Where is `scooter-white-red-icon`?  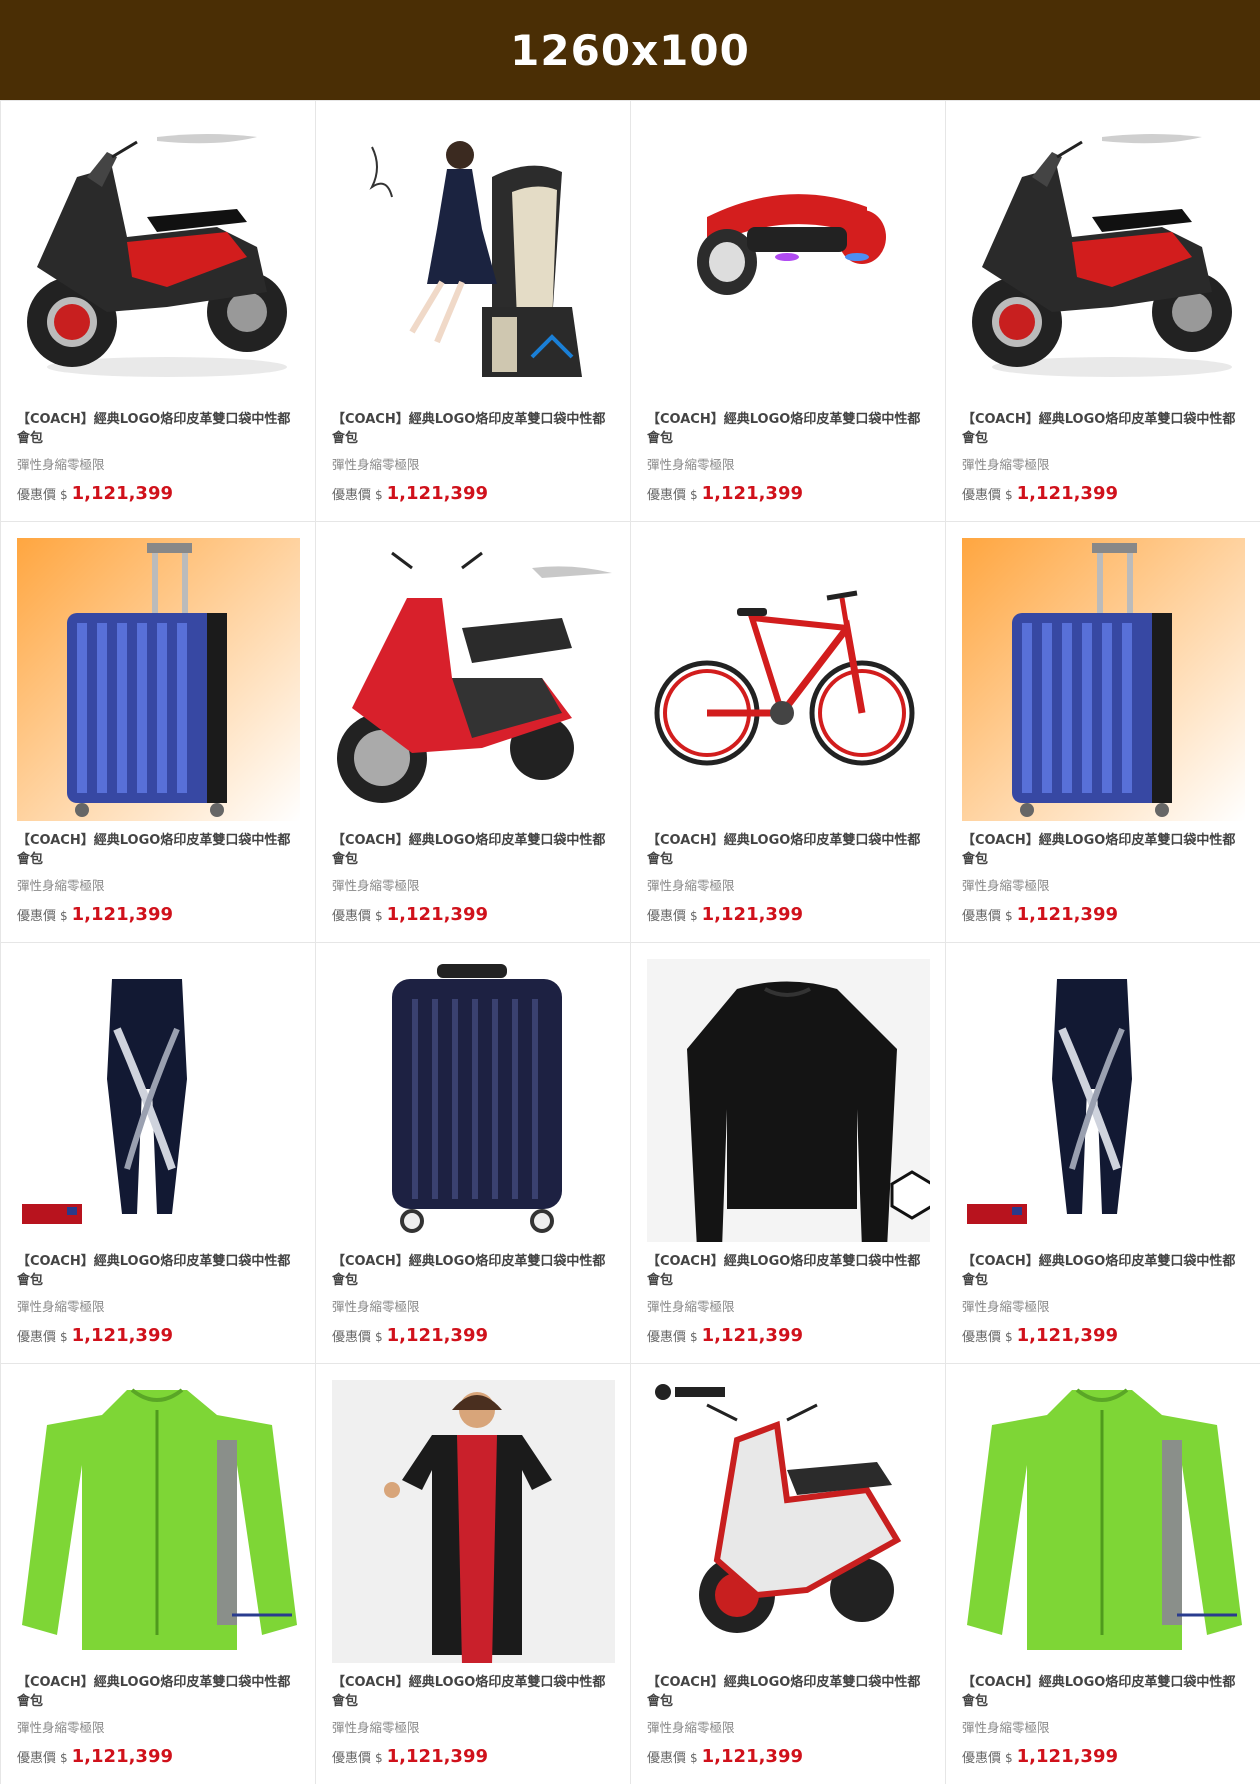 scooter-white-red-icon is located at coordinates (788, 1521).